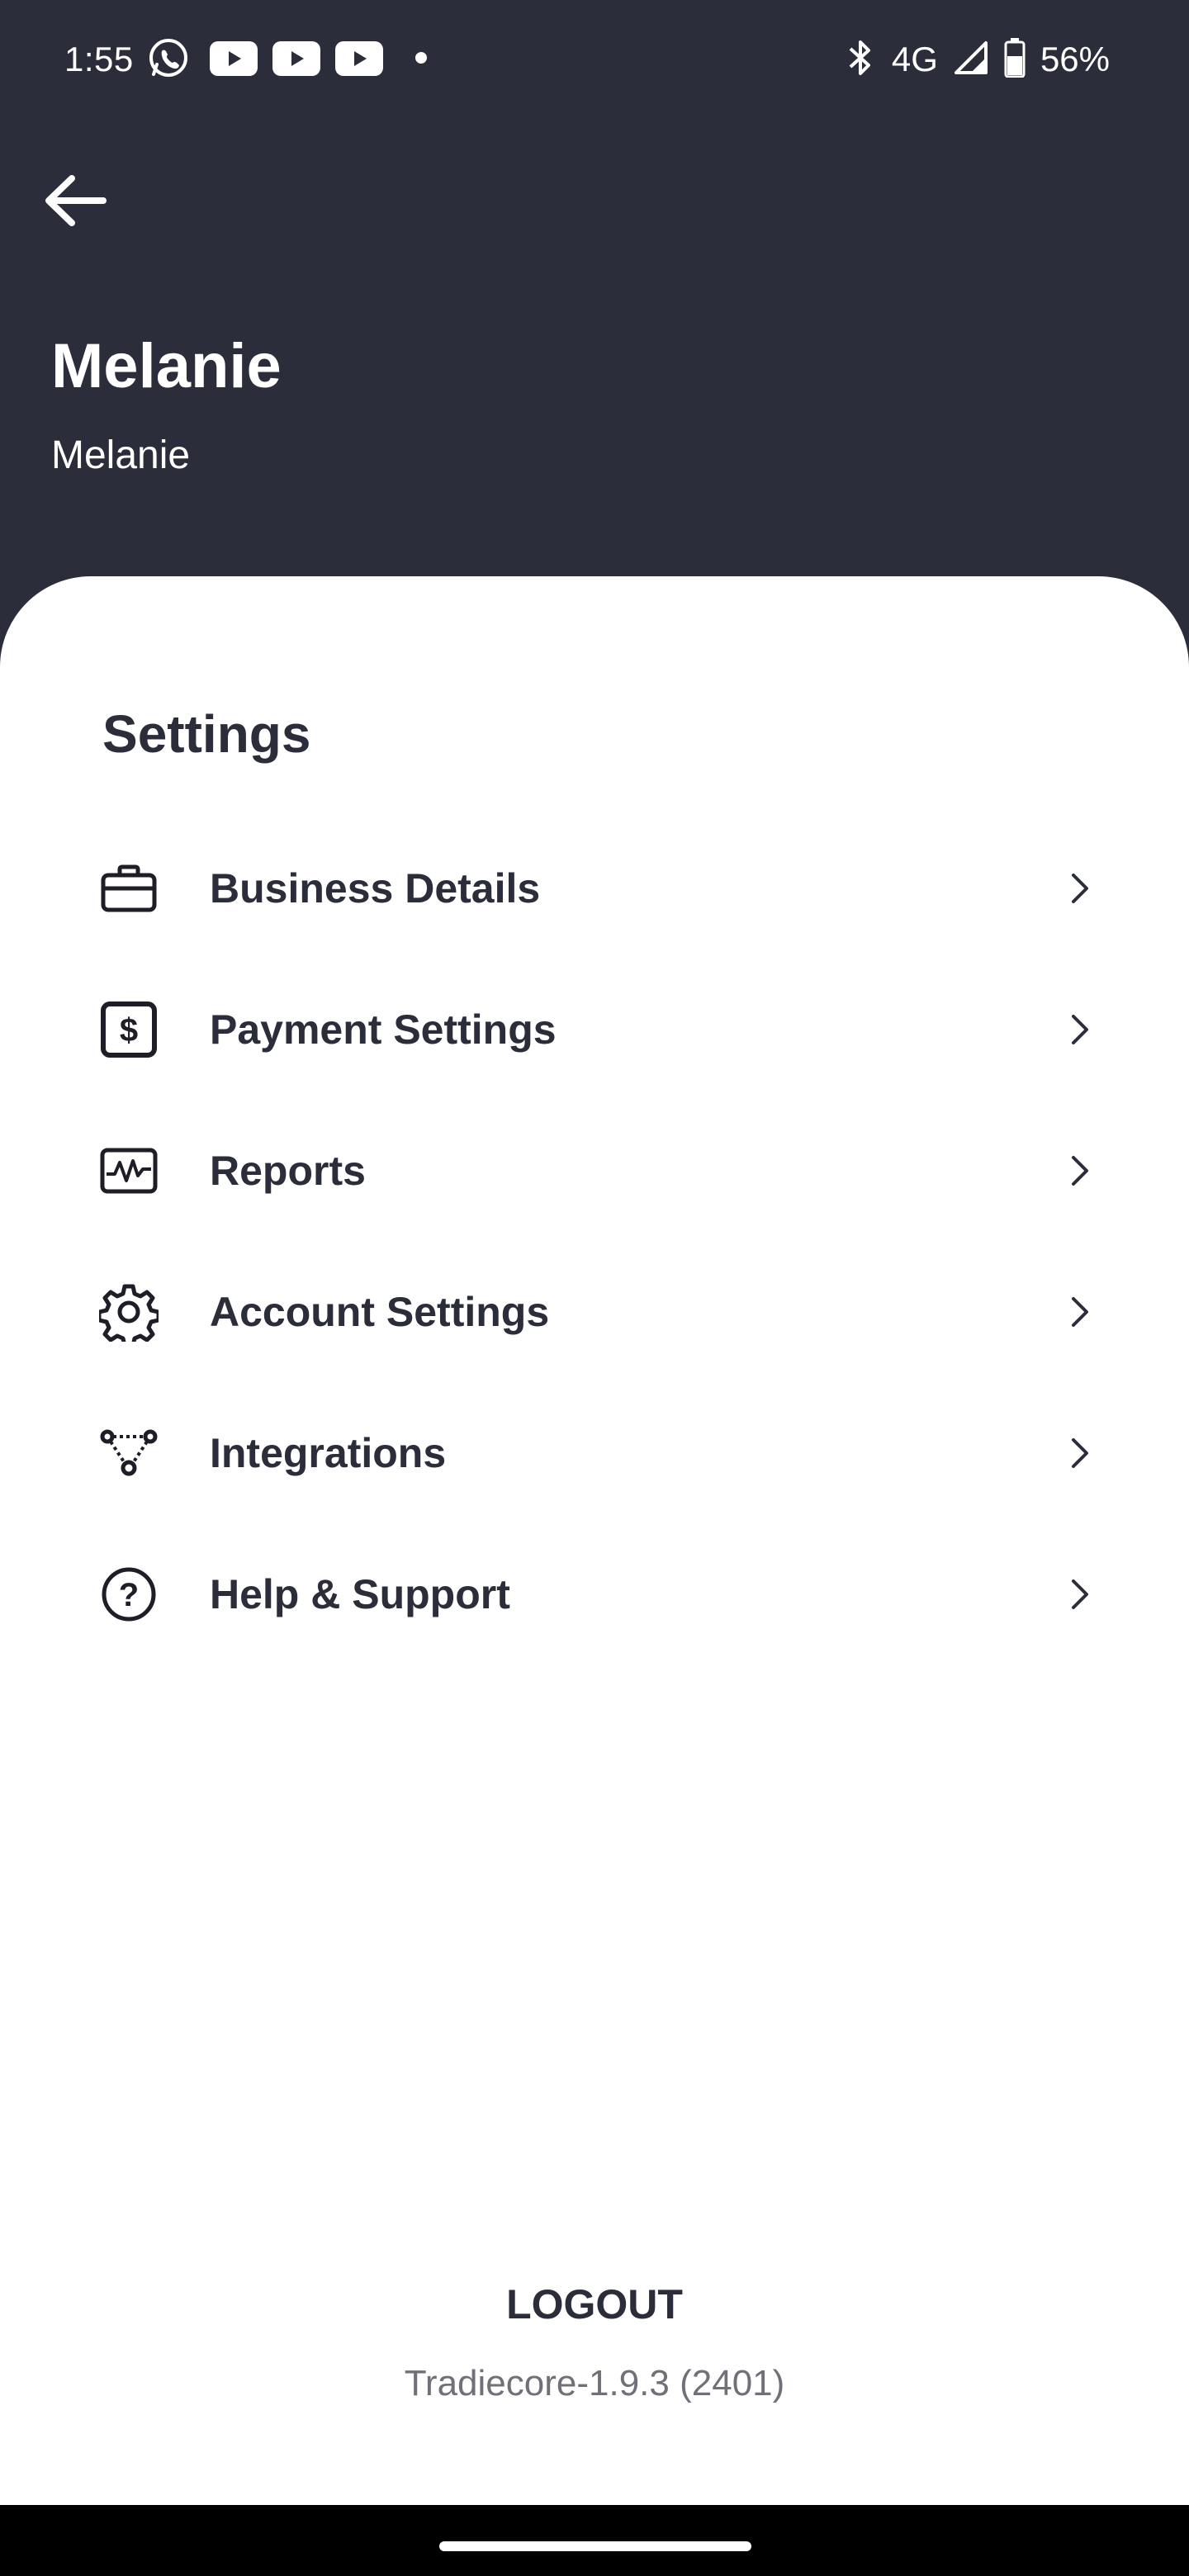  What do you see at coordinates (971, 60) in the screenshot?
I see `signal-icon` at bounding box center [971, 60].